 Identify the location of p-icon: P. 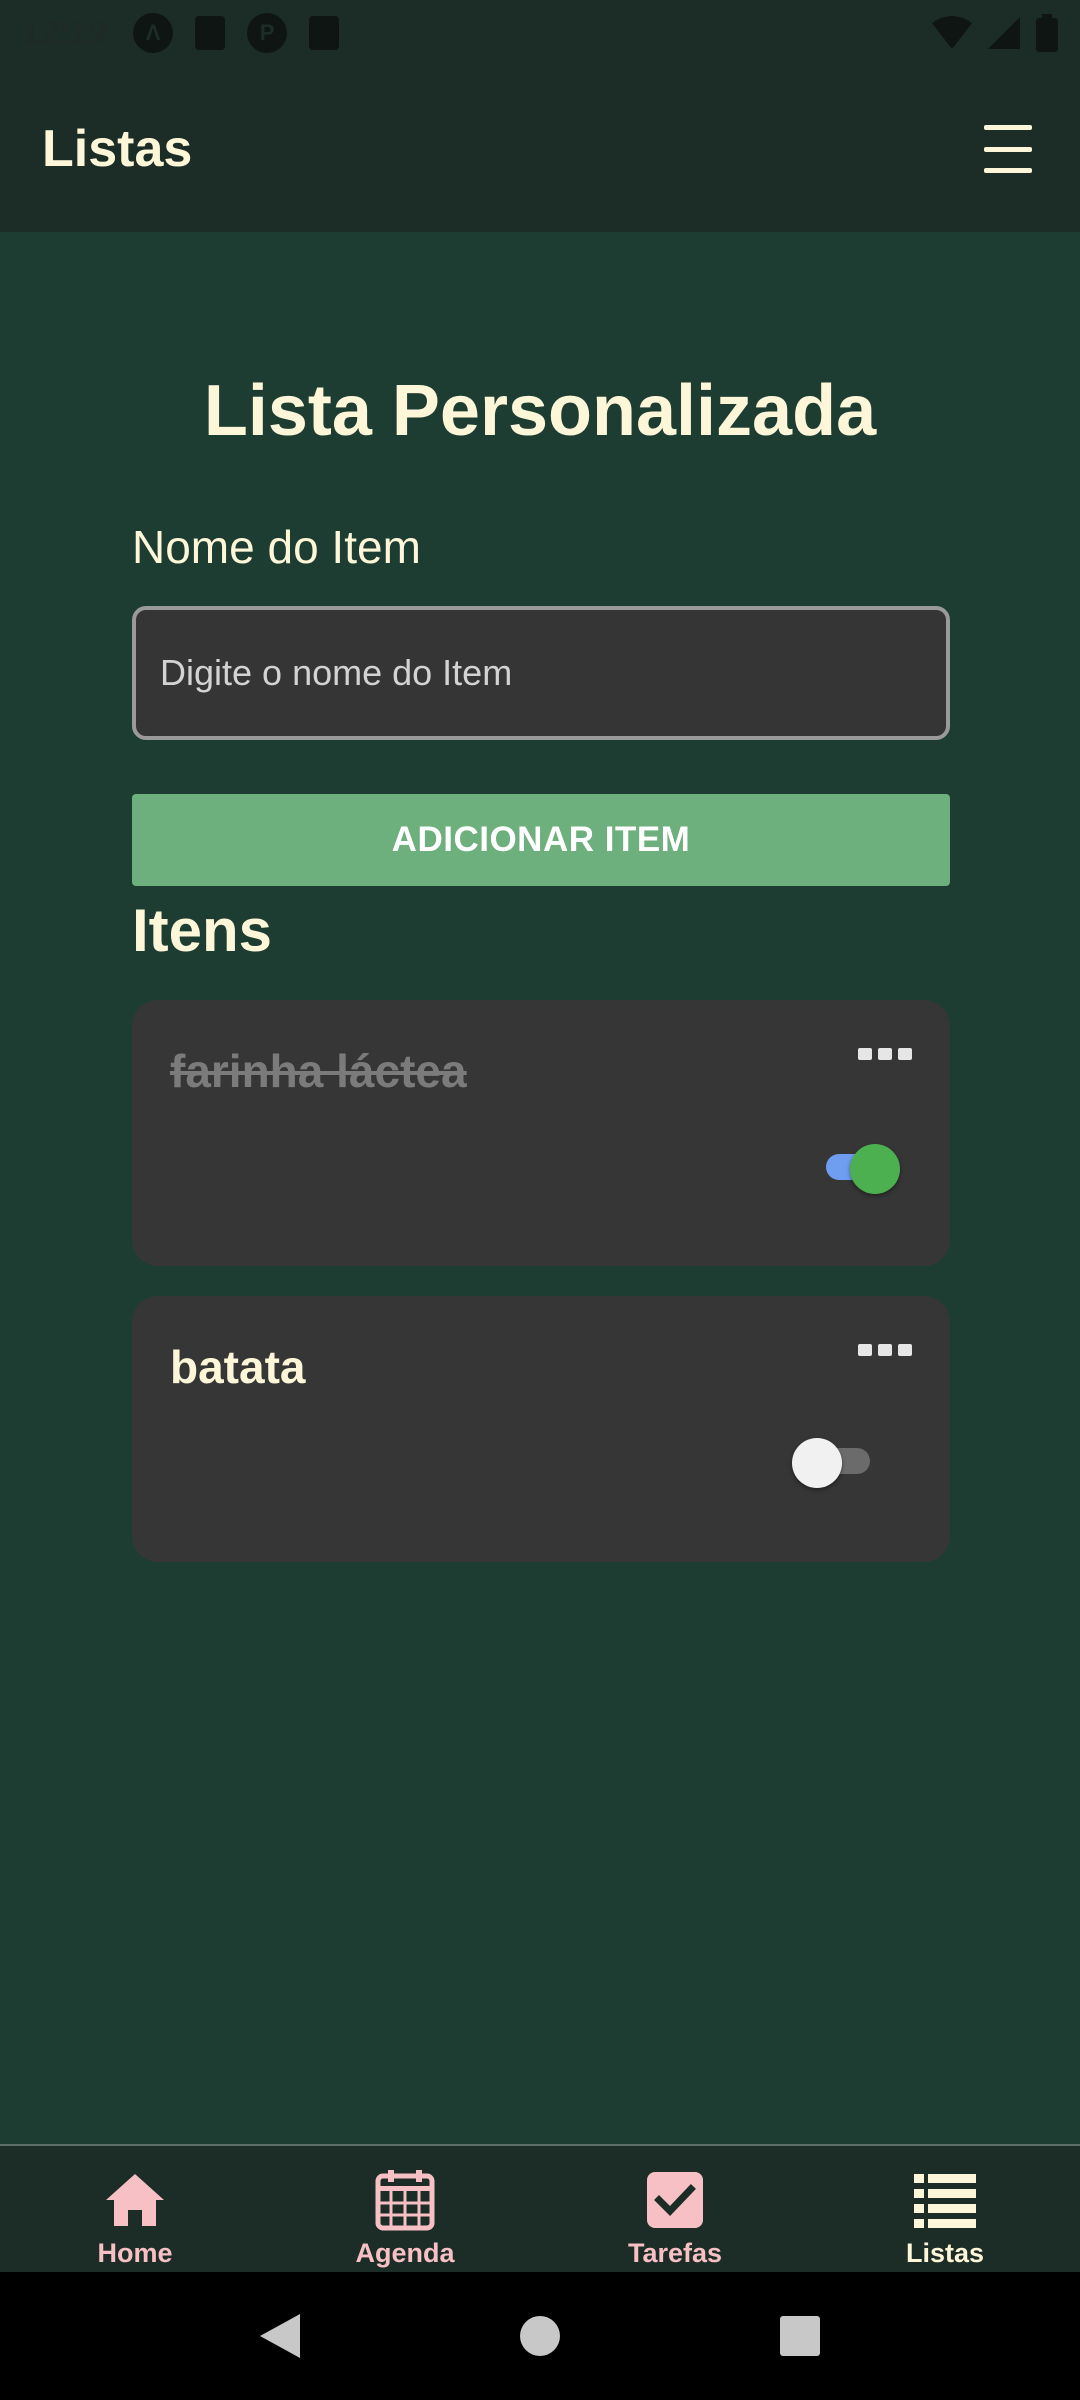
(267, 33).